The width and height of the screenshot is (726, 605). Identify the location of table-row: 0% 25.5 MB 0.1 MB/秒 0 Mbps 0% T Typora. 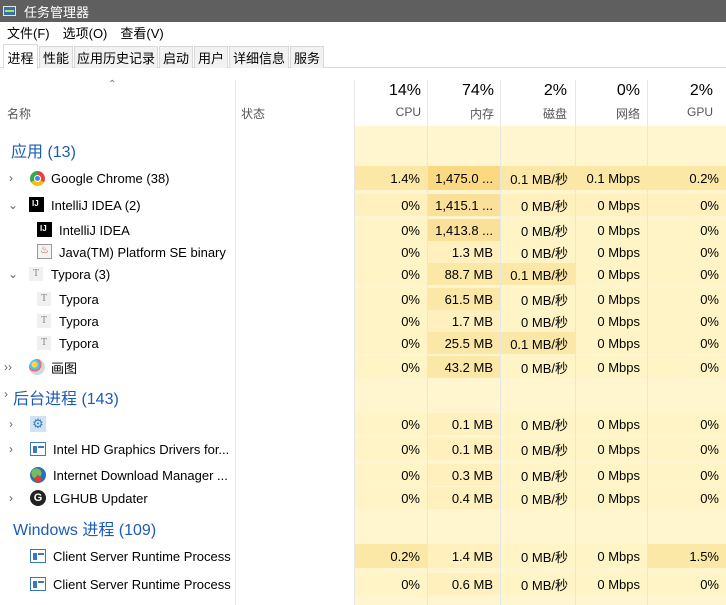
(363, 343).